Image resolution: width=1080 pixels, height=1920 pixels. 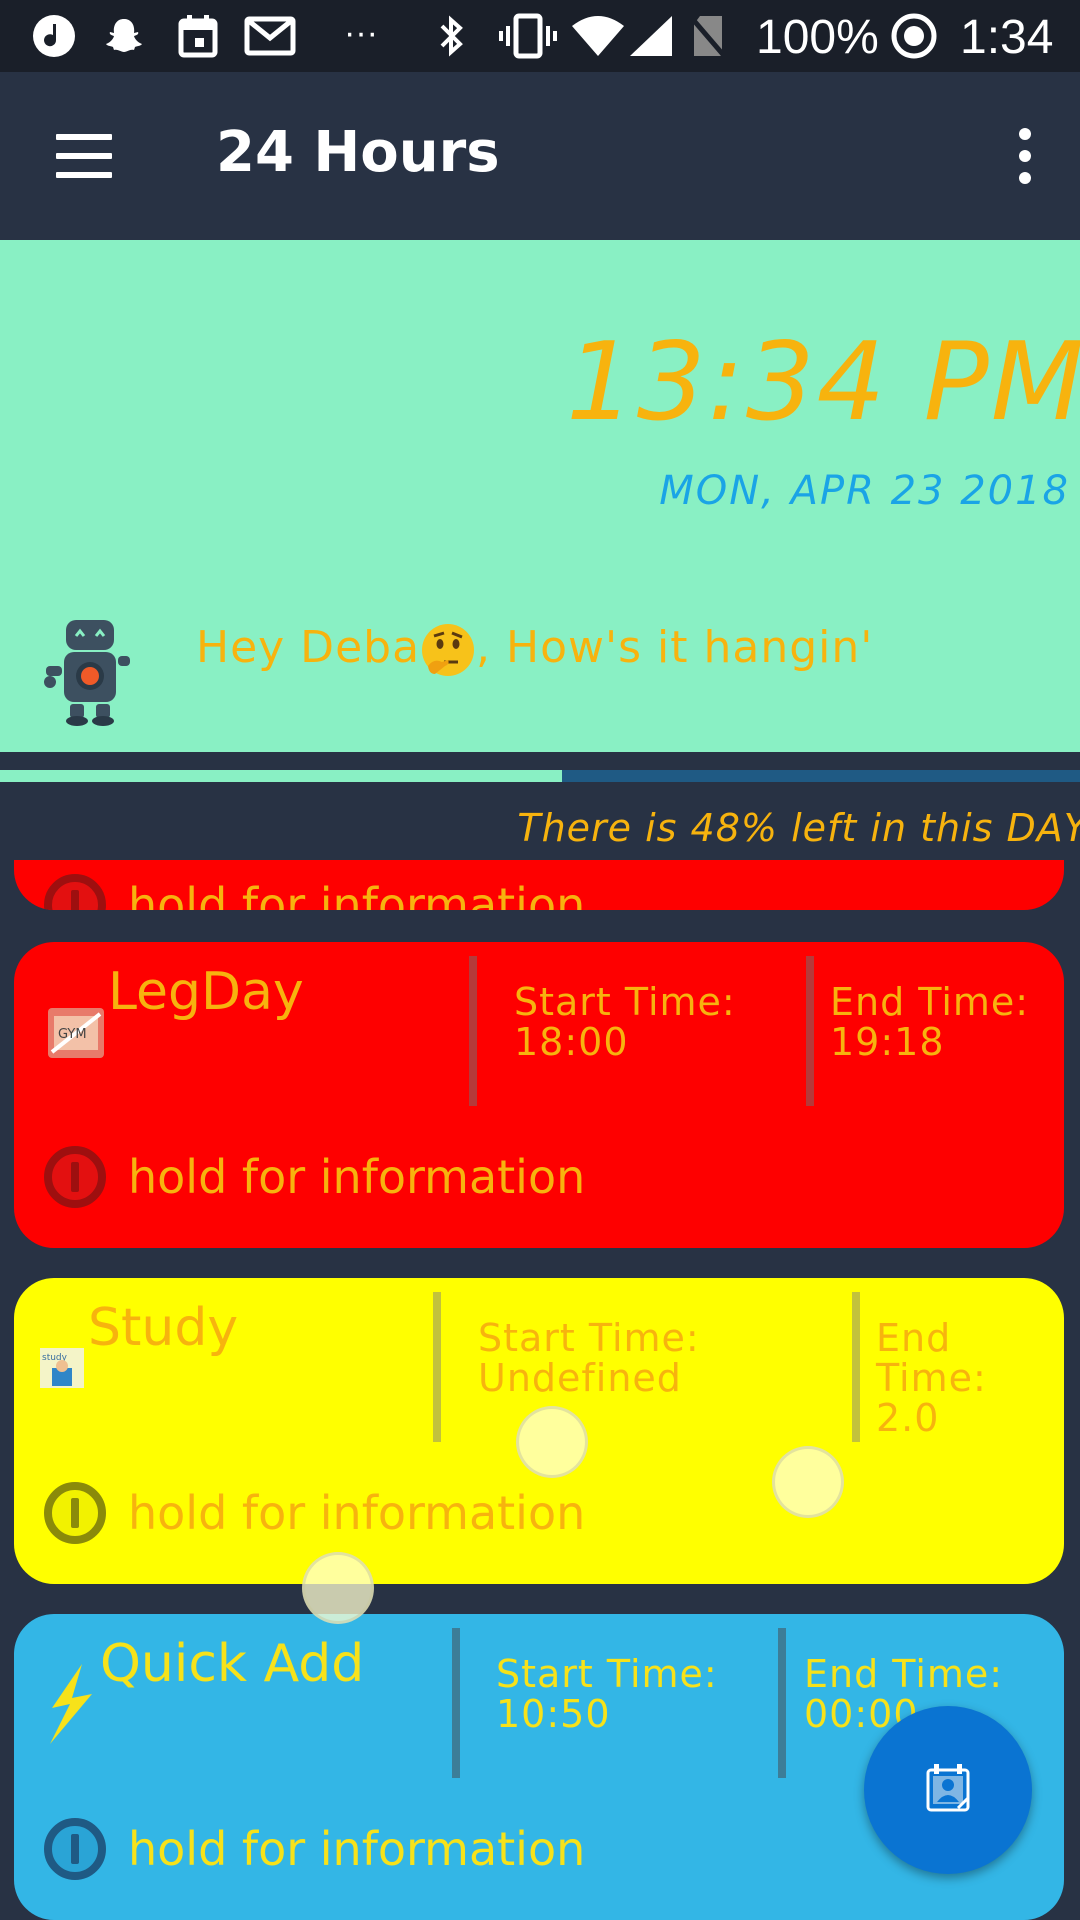 I want to click on vibrate-icon, so click(x=528, y=36).